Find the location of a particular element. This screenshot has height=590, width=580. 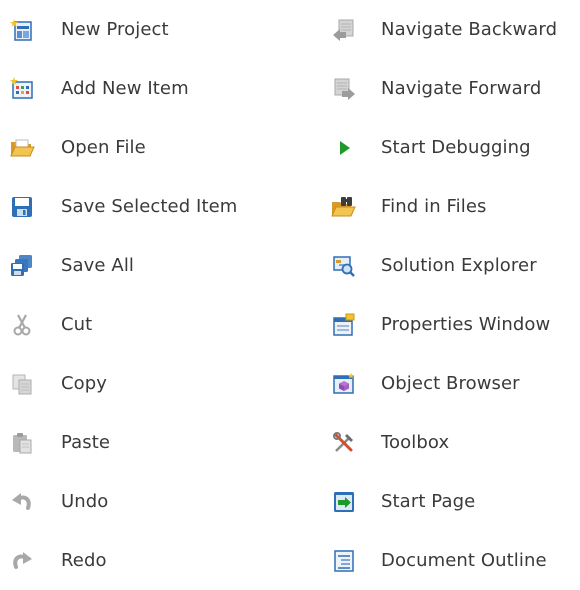

undo-icon is located at coordinates (22, 502).